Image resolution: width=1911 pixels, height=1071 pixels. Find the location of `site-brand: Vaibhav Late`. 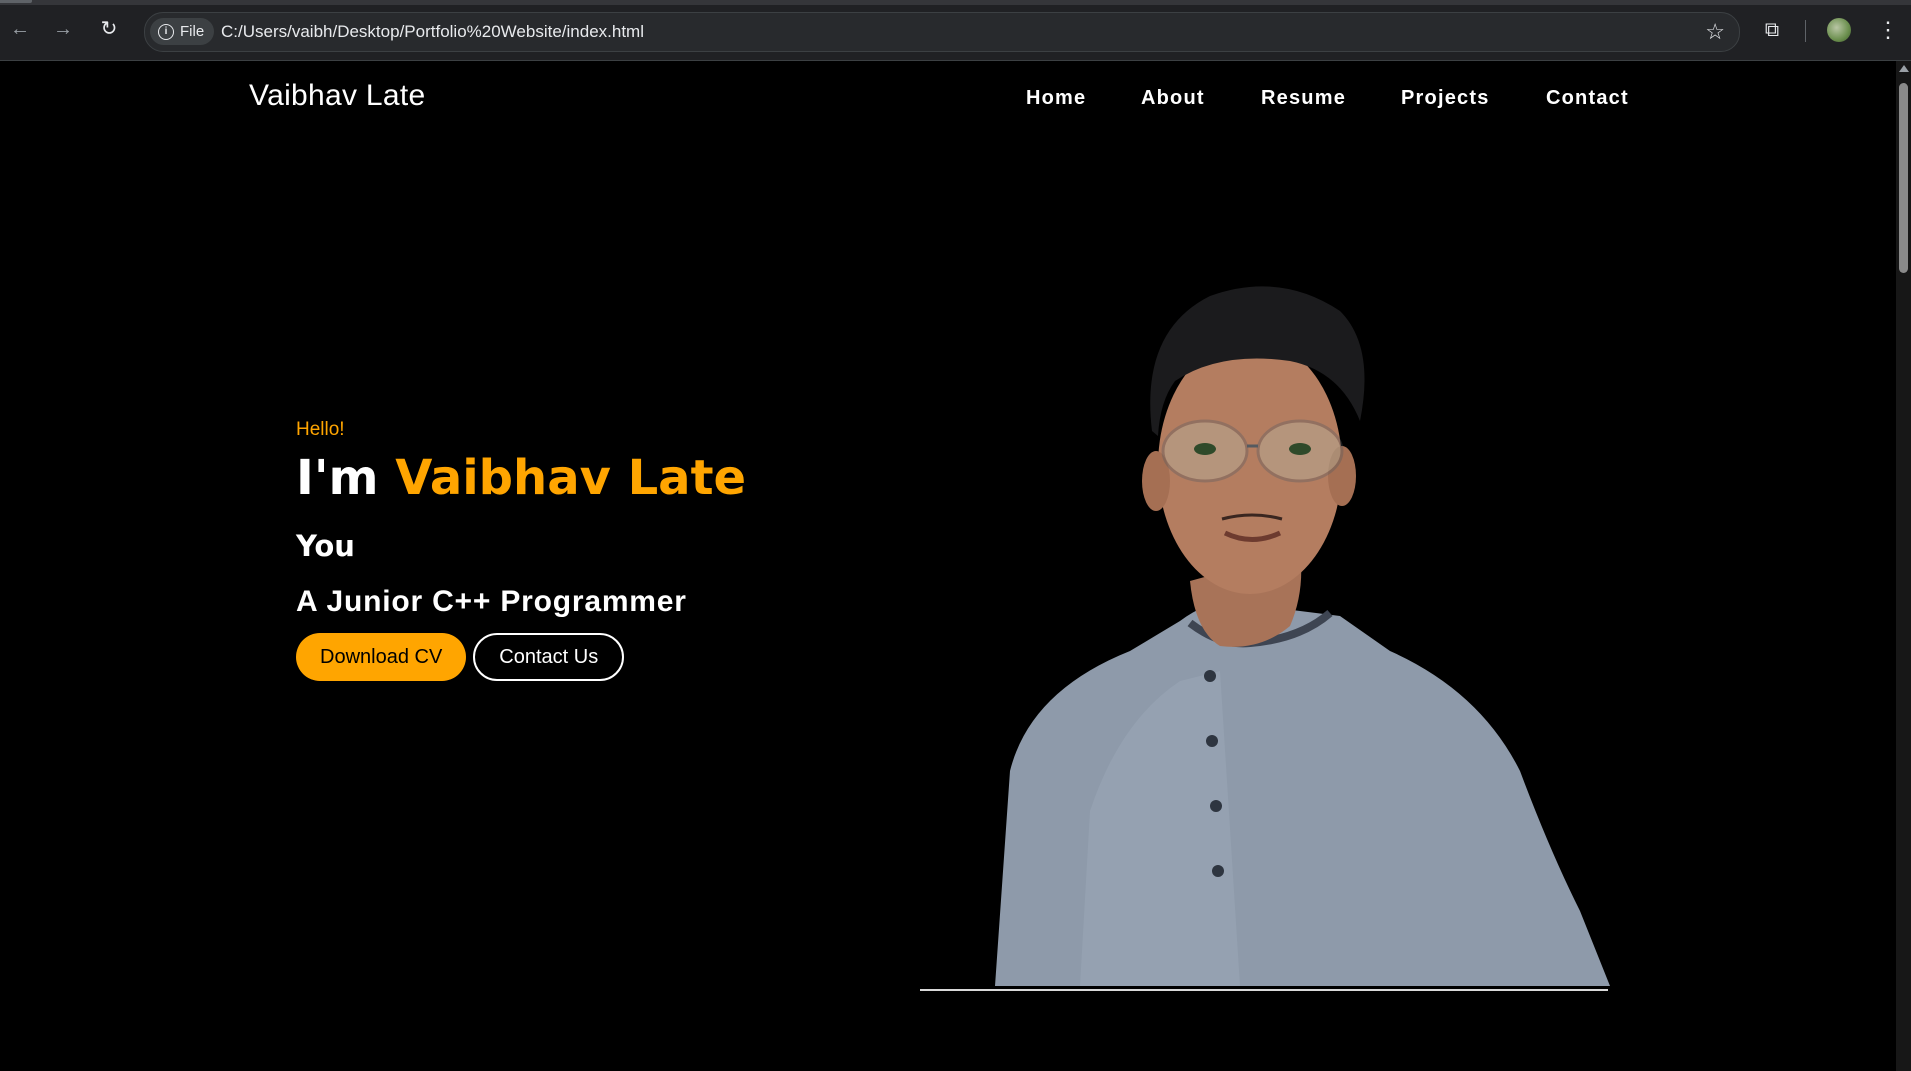

site-brand: Vaibhav Late is located at coordinates (337, 96).